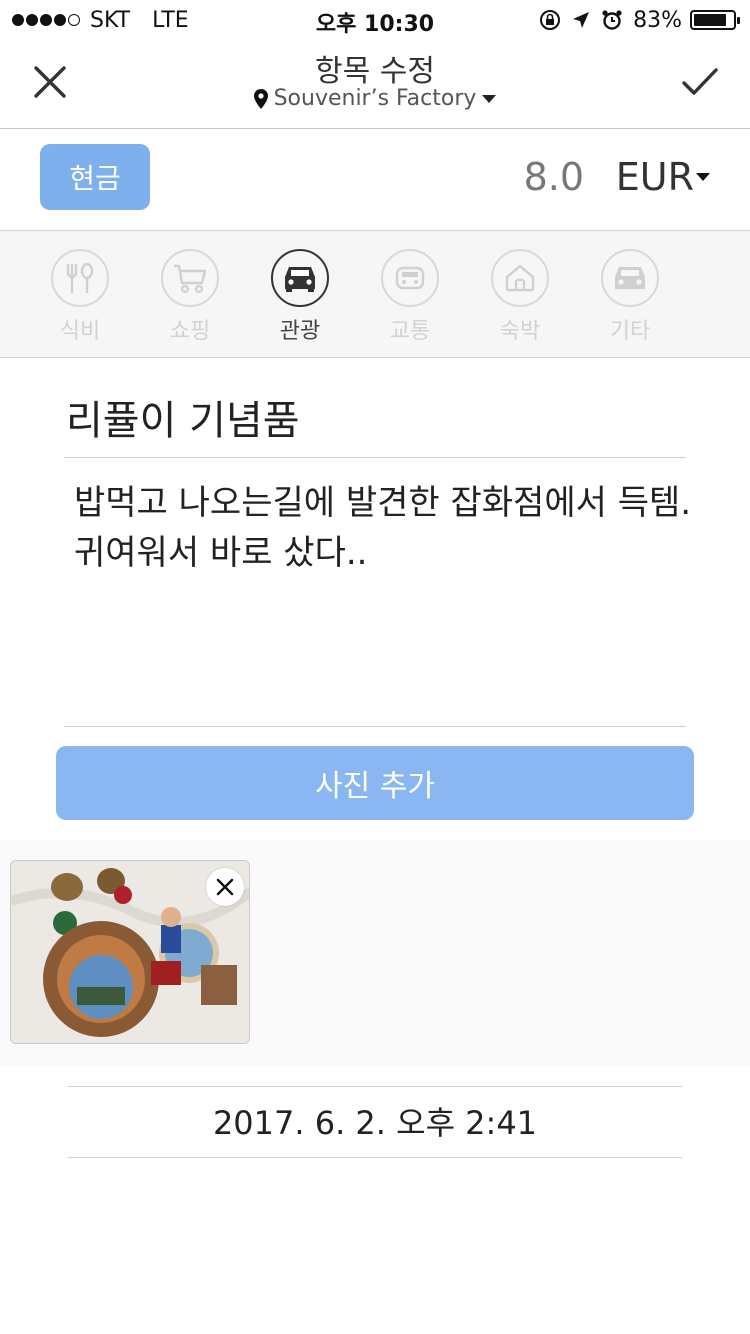  I want to click on category-other: 기타, so click(630, 297).